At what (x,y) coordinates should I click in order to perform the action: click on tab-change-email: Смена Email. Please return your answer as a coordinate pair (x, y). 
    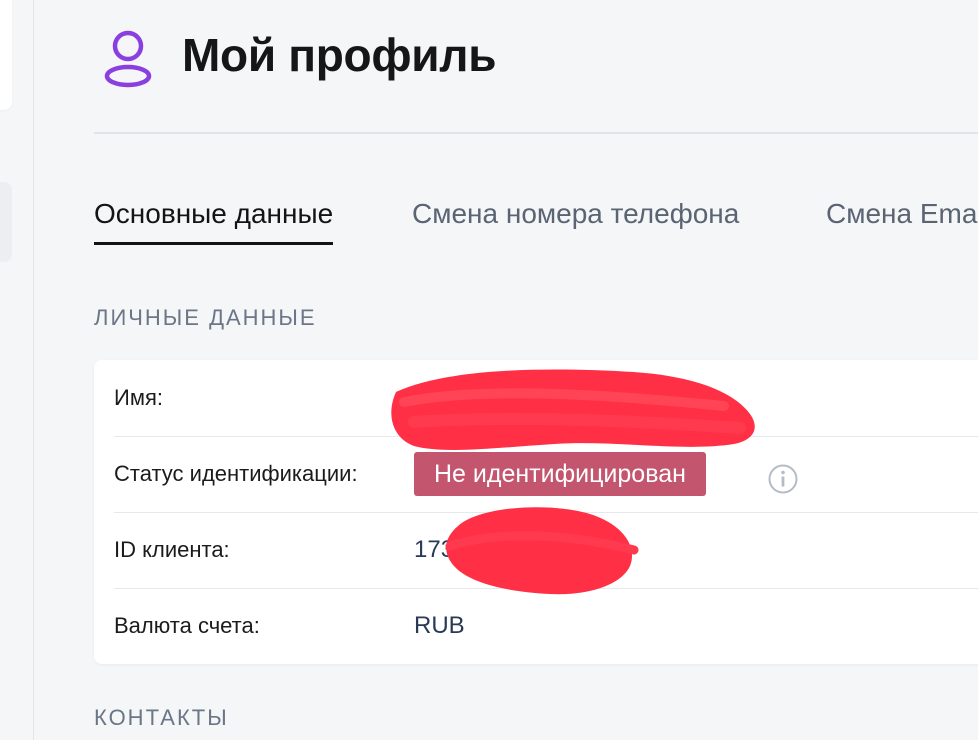
    Looking at the image, I should click on (902, 220).